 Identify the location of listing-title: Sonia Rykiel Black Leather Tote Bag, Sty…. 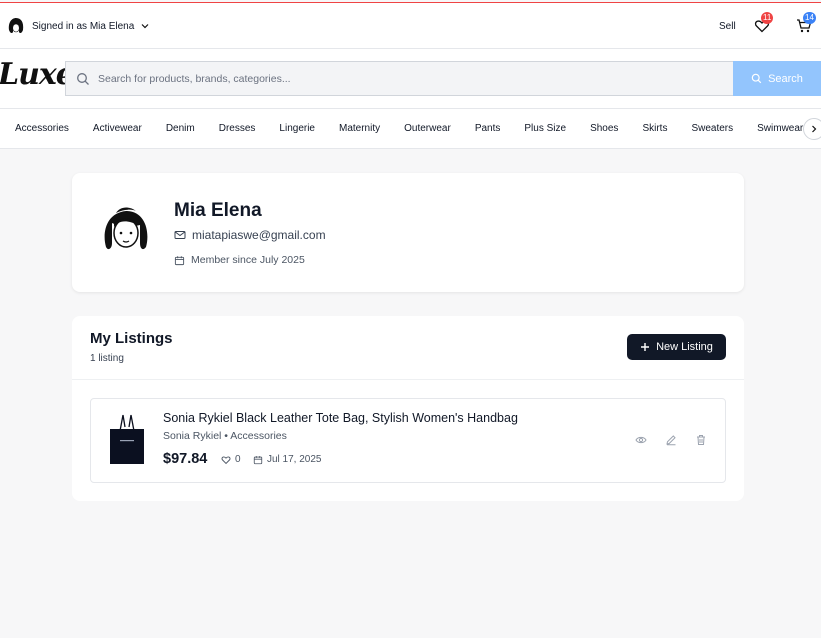
(340, 418).